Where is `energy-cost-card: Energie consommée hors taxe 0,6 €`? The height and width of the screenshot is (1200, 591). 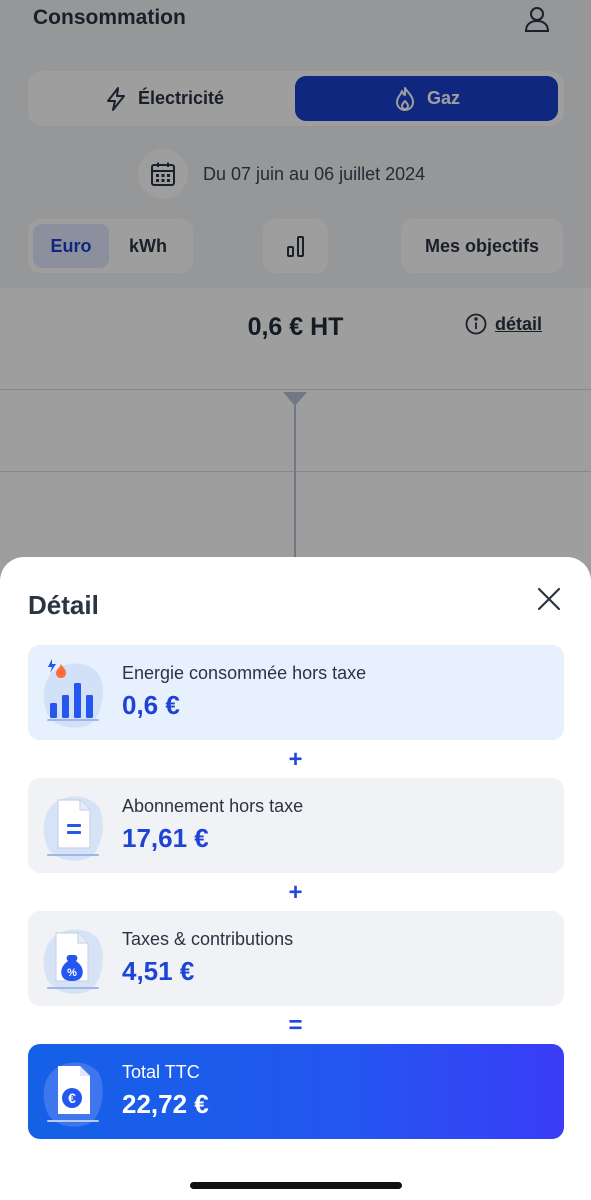
energy-cost-card: Energie consommée hors taxe 0,6 € is located at coordinates (296, 692).